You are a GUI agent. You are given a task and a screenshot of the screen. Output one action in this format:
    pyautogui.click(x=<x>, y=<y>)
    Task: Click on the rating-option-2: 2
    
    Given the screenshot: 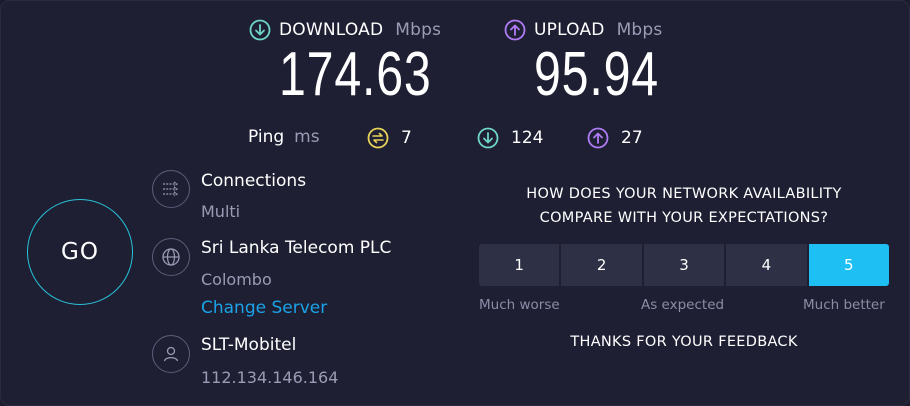 What is the action you would take?
    pyautogui.click(x=601, y=265)
    